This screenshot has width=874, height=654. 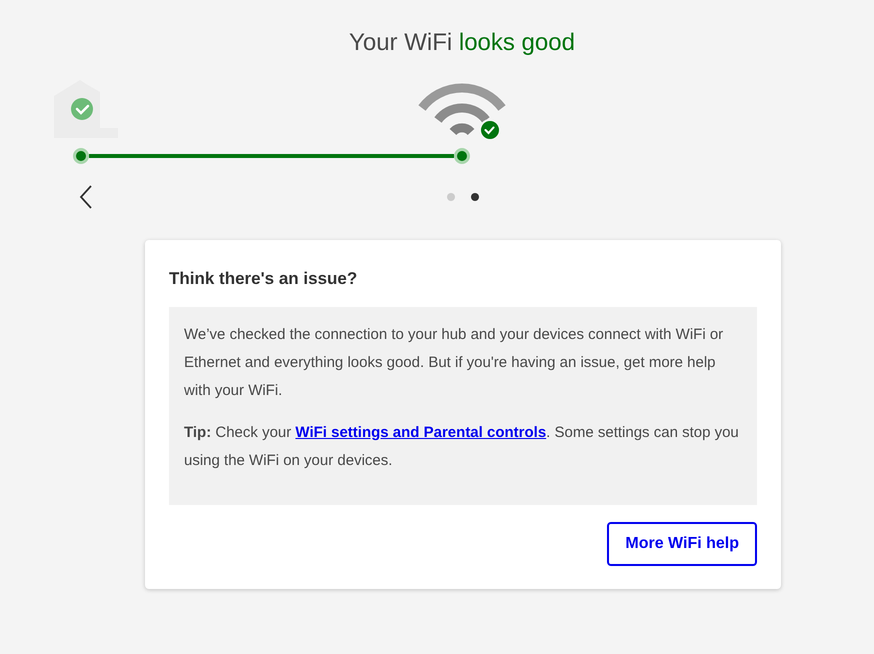 What do you see at coordinates (454, 363) in the screenshot?
I see `message-text: We’ve checked the connection to your hub and your devices connect with WiFi or Ethernet and everything looks good. But if you're having an issue, get more help with your WiFi.` at bounding box center [454, 363].